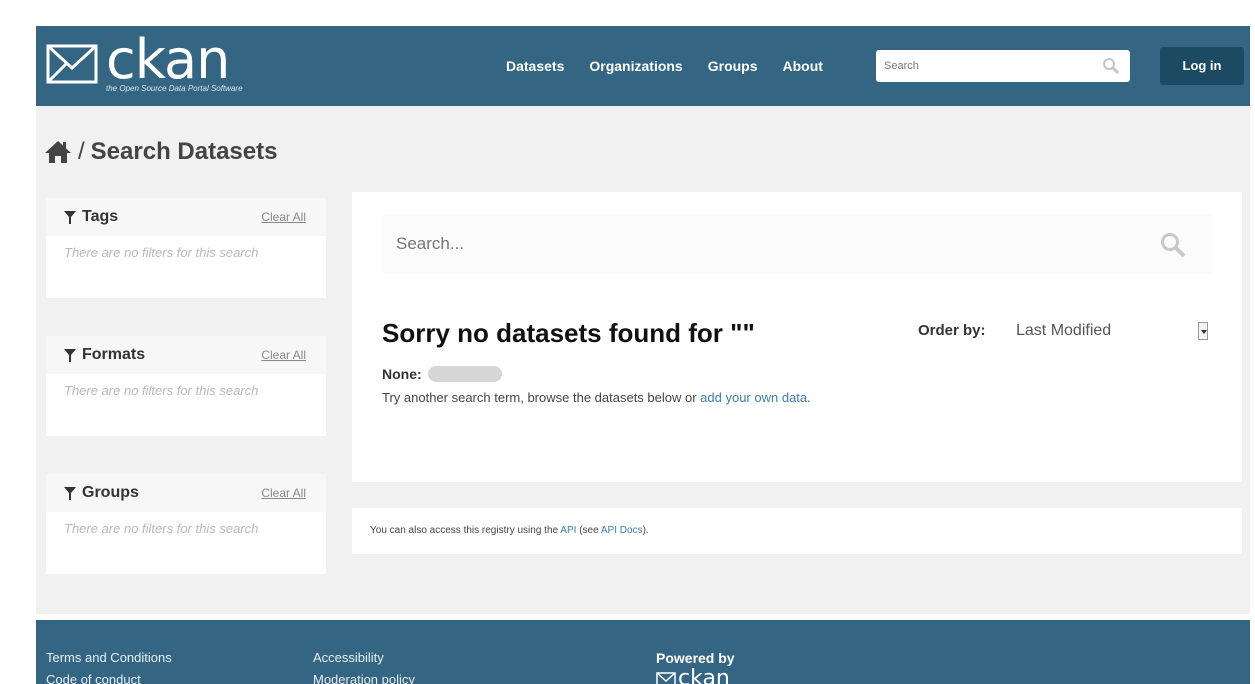 This screenshot has width=1255, height=684. Describe the element at coordinates (93, 678) in the screenshot. I see `footer-code-of-conduct-link: Code of conduct` at that location.